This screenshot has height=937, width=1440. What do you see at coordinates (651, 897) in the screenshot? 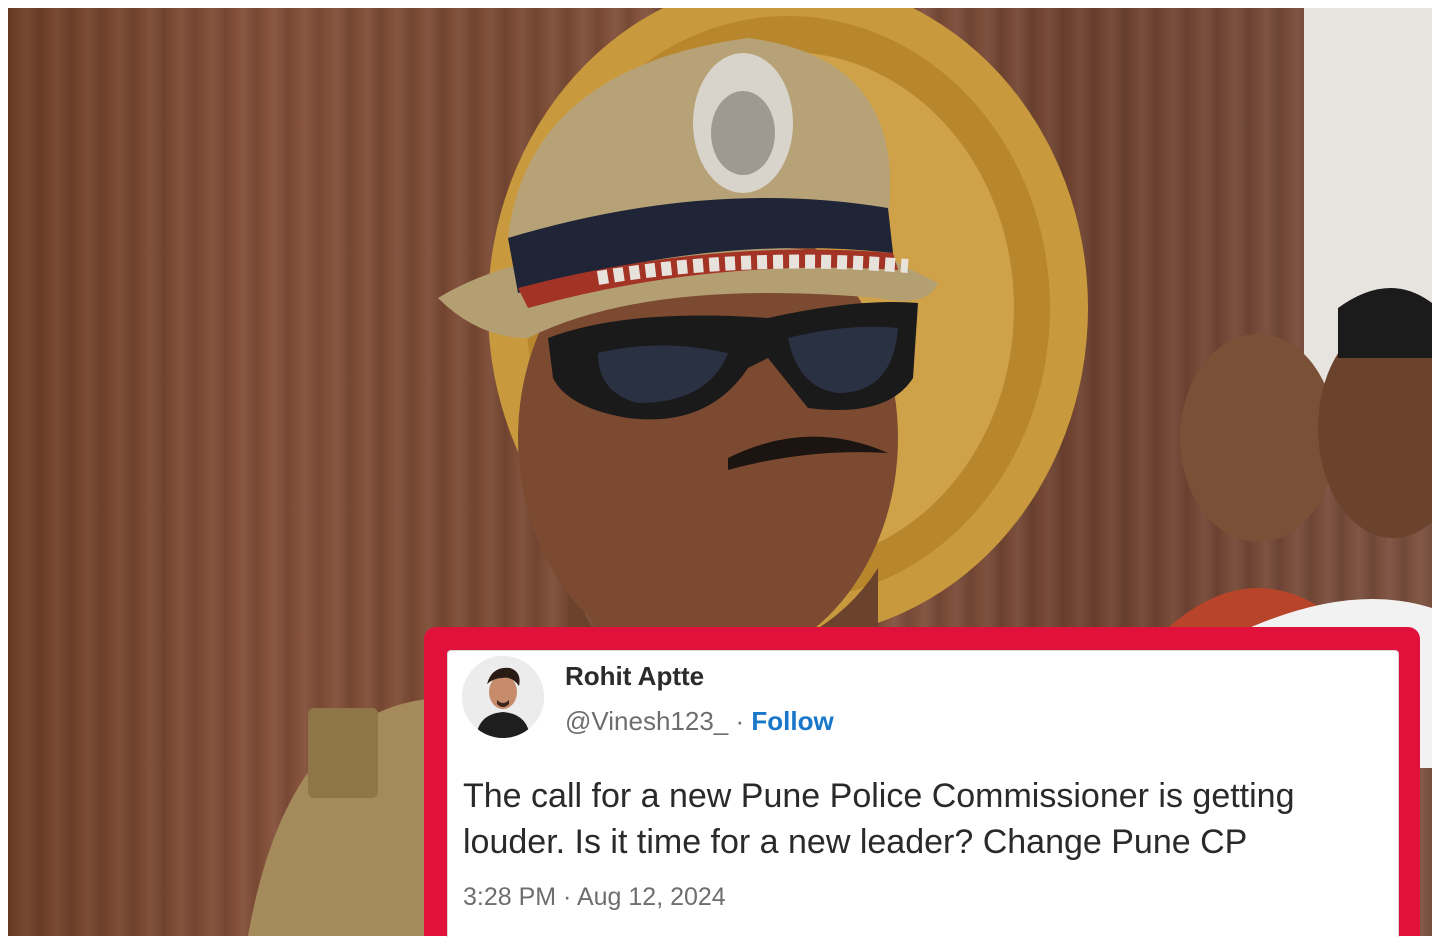
I see `tweet-date: Aug 12, 2024` at bounding box center [651, 897].